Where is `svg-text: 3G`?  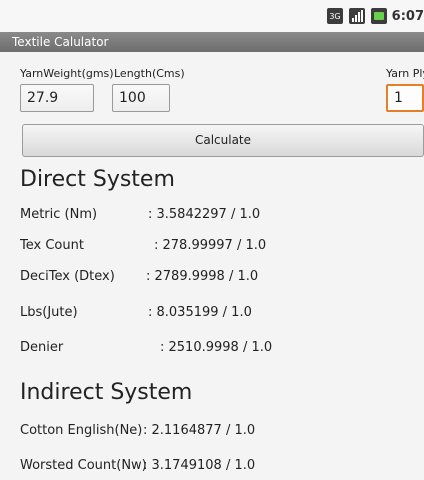 svg-text: 3G is located at coordinates (334, 16).